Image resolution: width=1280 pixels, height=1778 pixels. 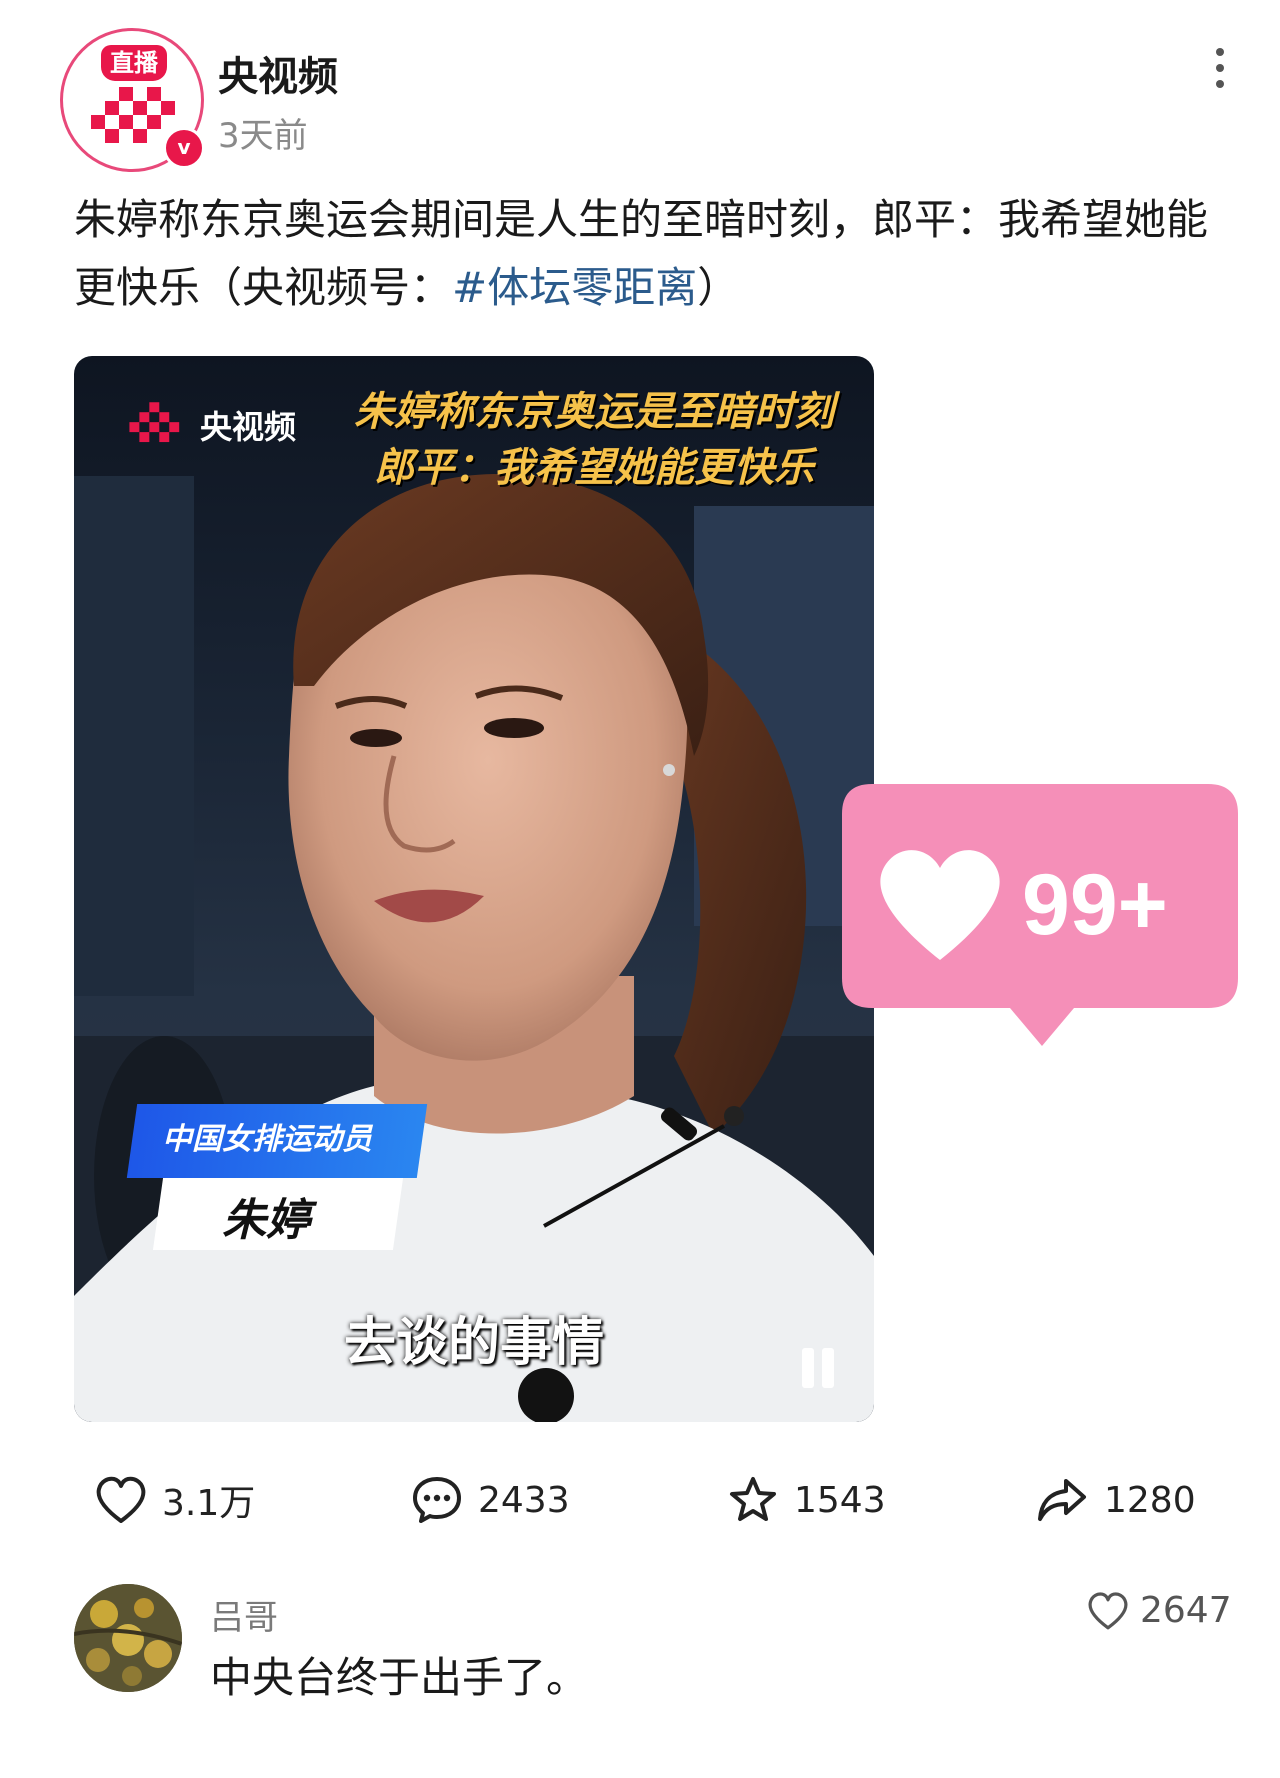 I want to click on name-tag-role: 中国女排运动员, so click(x=267, y=1139).